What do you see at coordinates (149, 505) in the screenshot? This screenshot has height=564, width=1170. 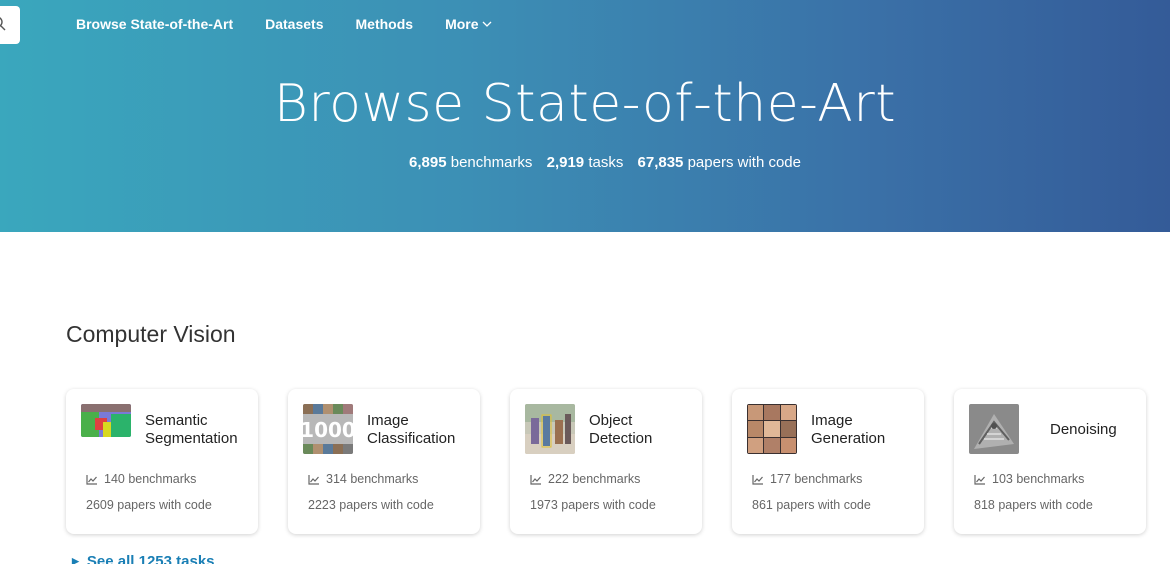 I see `task-card-papers: 2609 papers with code` at bounding box center [149, 505].